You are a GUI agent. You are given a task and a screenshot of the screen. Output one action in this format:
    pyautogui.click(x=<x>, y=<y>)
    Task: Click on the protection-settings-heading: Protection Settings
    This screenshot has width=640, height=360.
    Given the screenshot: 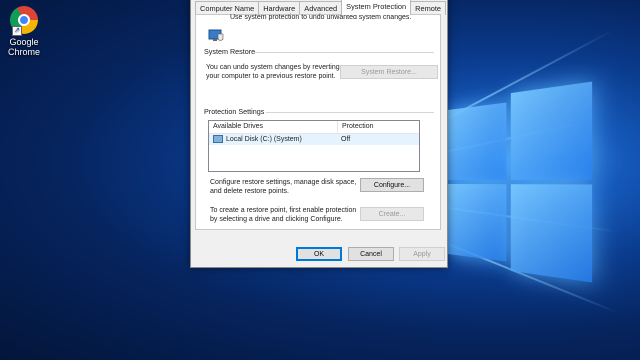 What is the action you would take?
    pyautogui.click(x=234, y=111)
    